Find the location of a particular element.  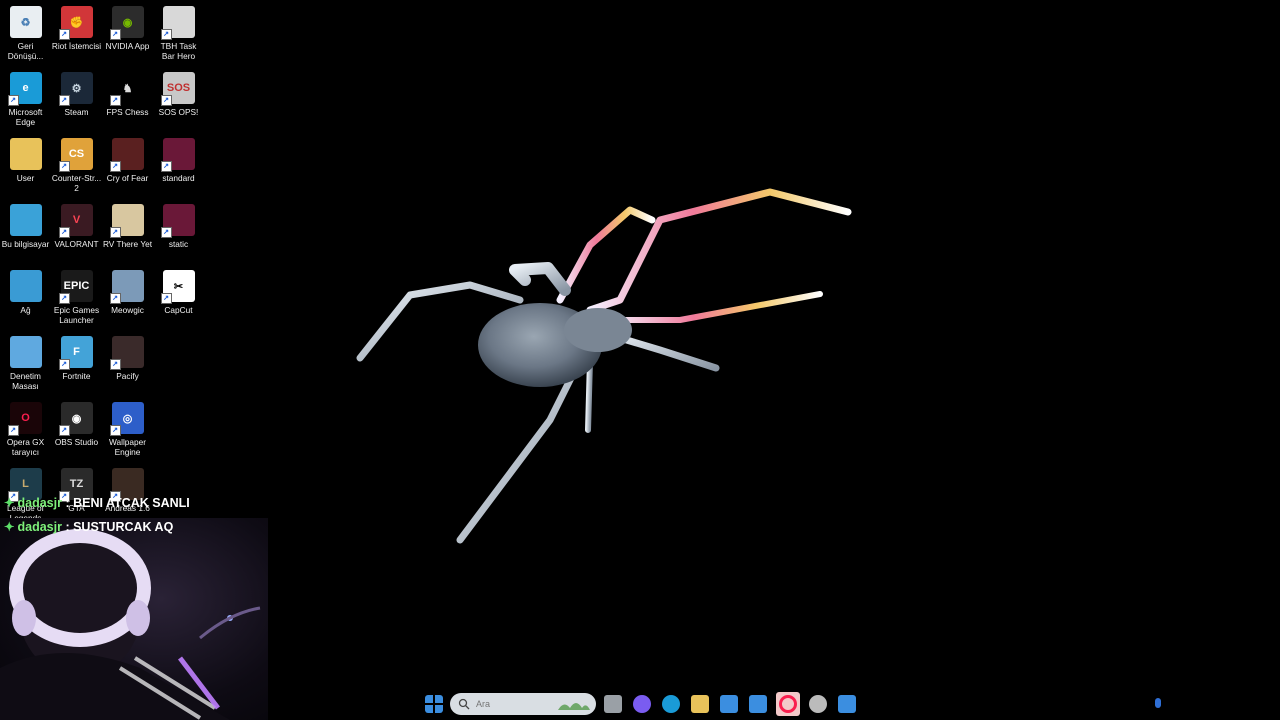

pacify-icon: ↗ is located at coordinates (126, 353).